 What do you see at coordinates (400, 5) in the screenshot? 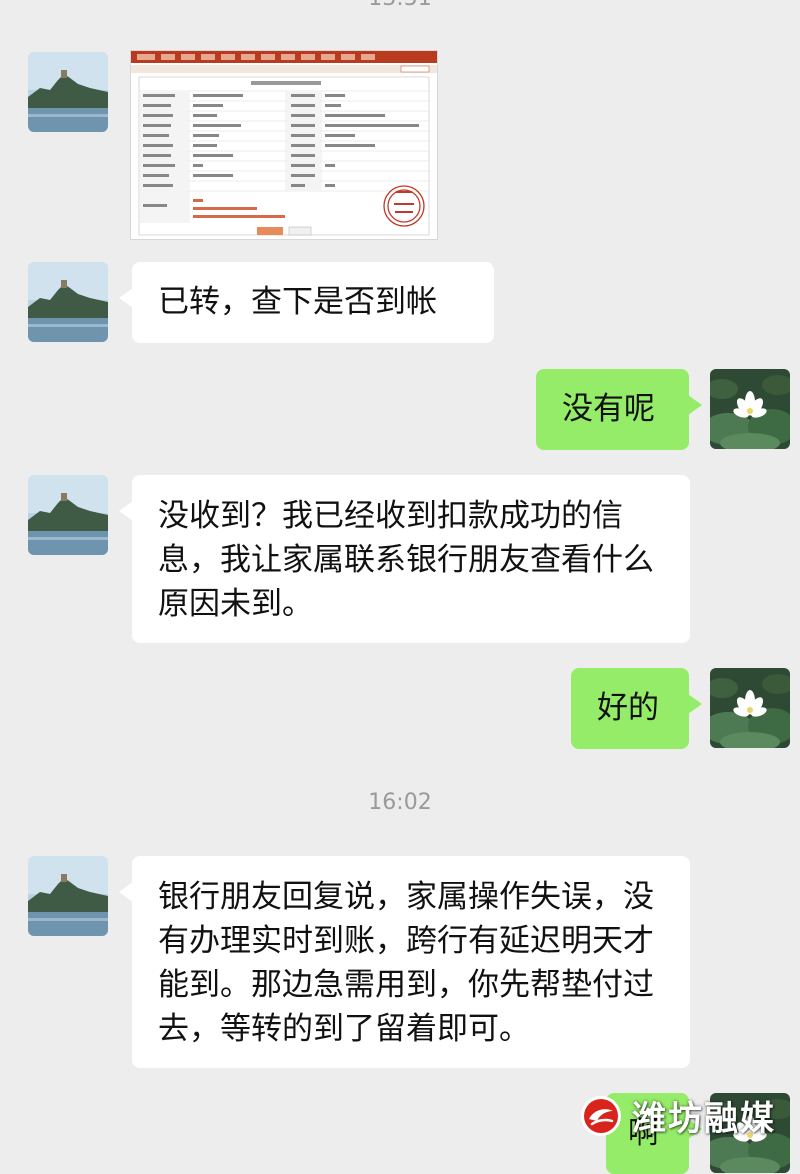
I see `timestamp: 13:51` at bounding box center [400, 5].